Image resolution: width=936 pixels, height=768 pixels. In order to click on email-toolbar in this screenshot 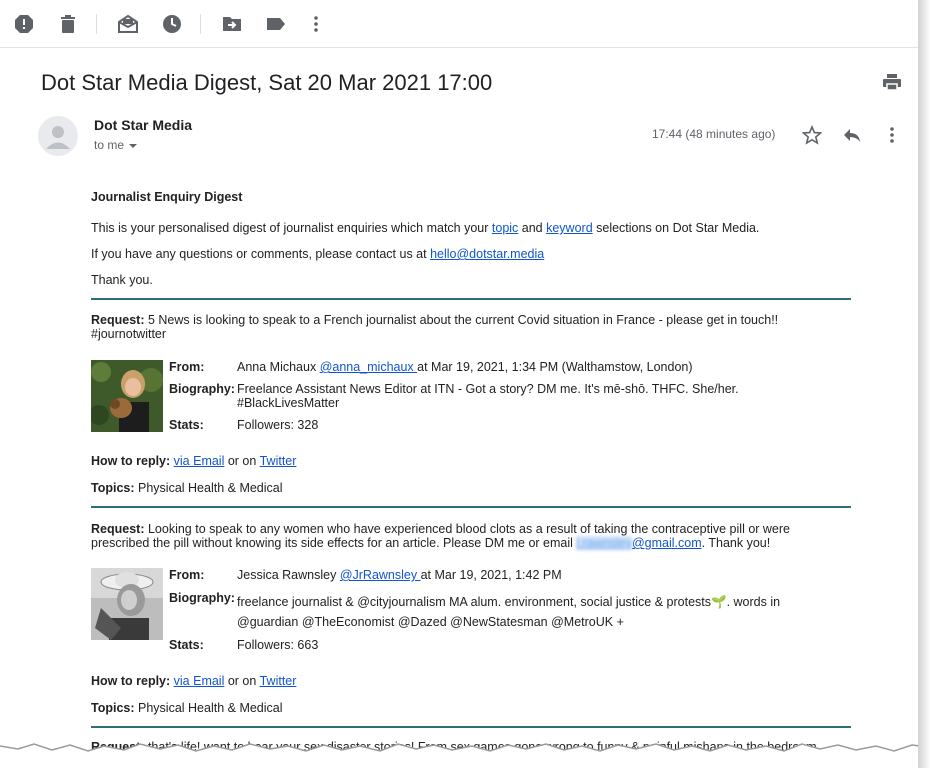, I will do `click(459, 24)`.